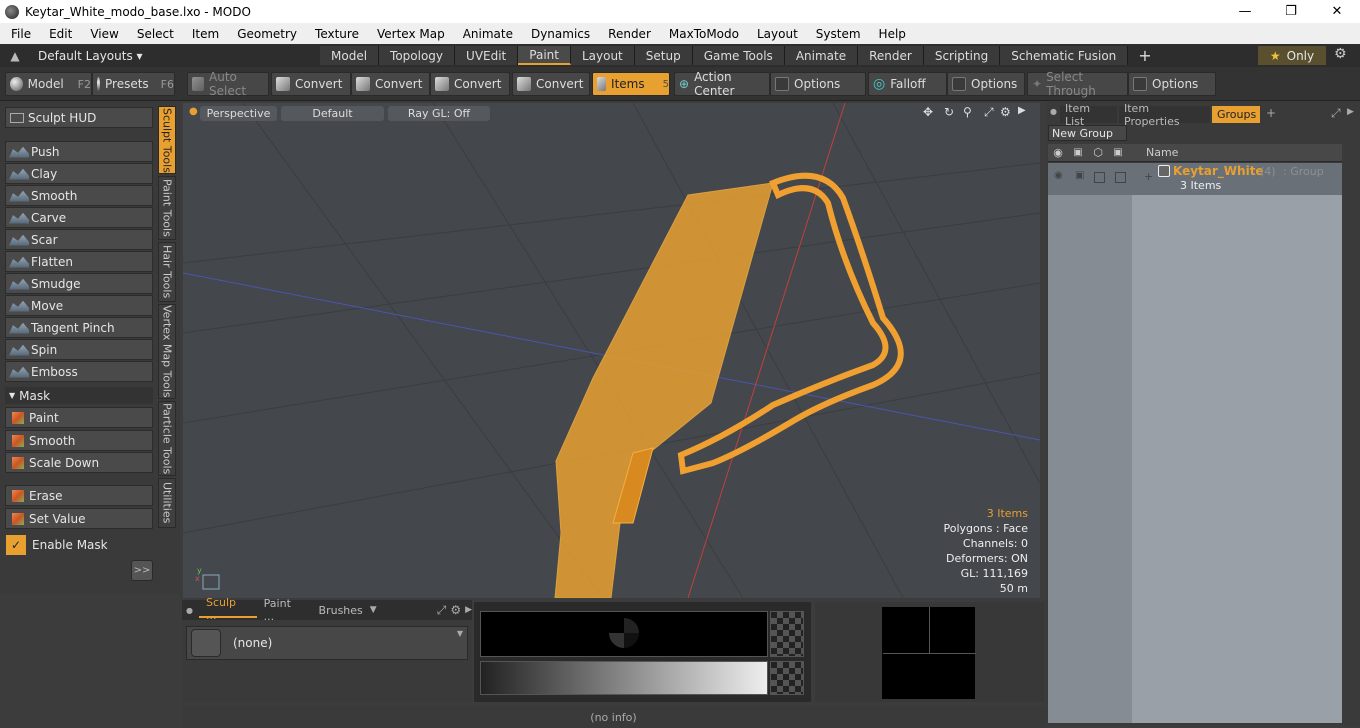 This screenshot has height=728, width=1360. Describe the element at coordinates (455, 610) in the screenshot. I see `panel-gear-icon: ⚙` at that location.